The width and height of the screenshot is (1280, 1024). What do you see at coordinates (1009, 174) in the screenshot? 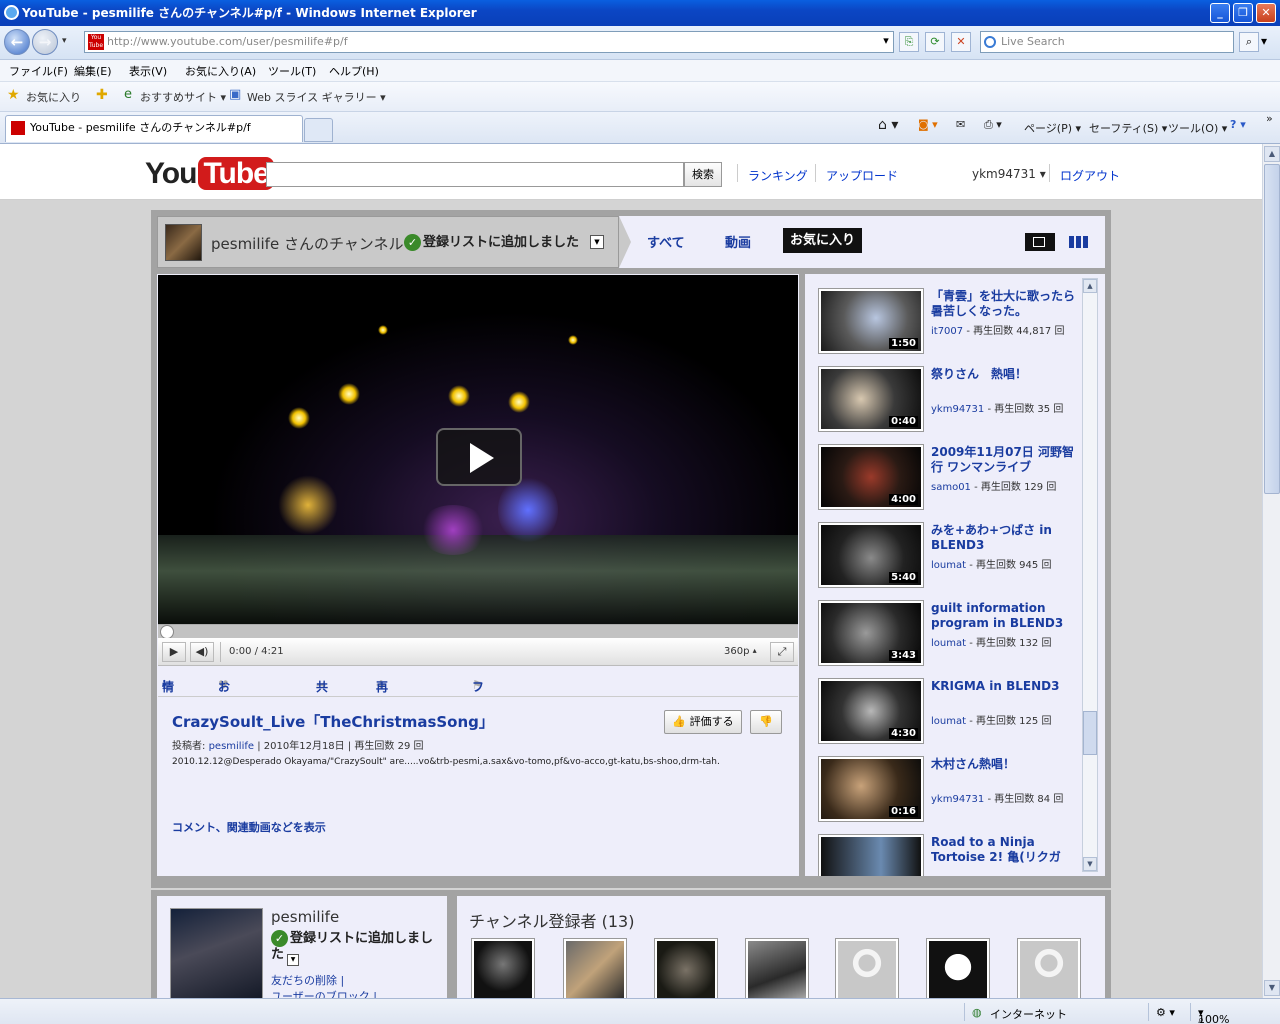
I see `username-dropdown: ykm94731 ▾` at bounding box center [1009, 174].